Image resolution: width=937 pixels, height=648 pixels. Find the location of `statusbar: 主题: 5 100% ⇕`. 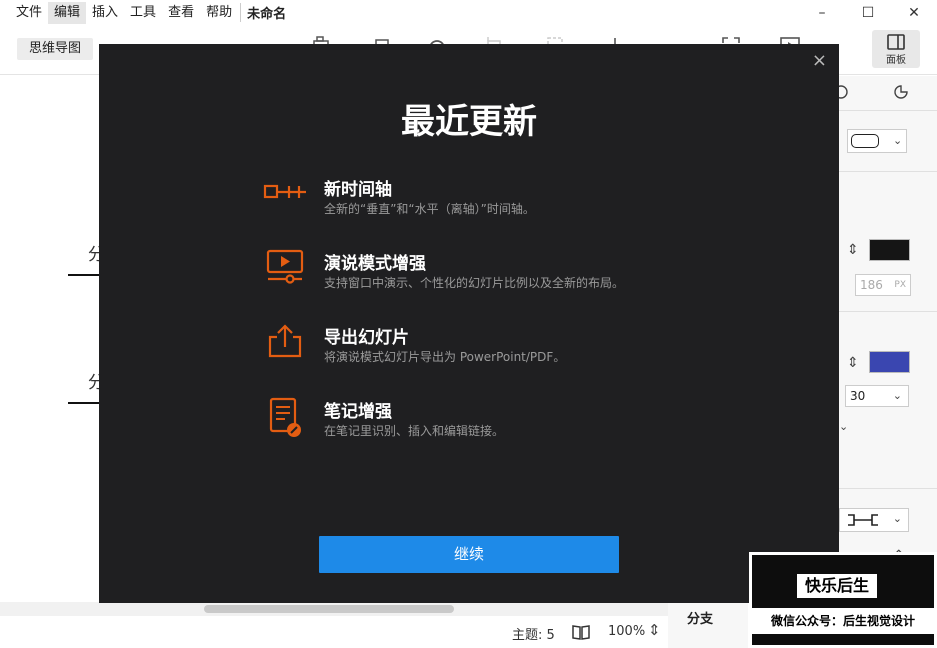

statusbar: 主题: 5 100% ⇕ is located at coordinates (334, 632).